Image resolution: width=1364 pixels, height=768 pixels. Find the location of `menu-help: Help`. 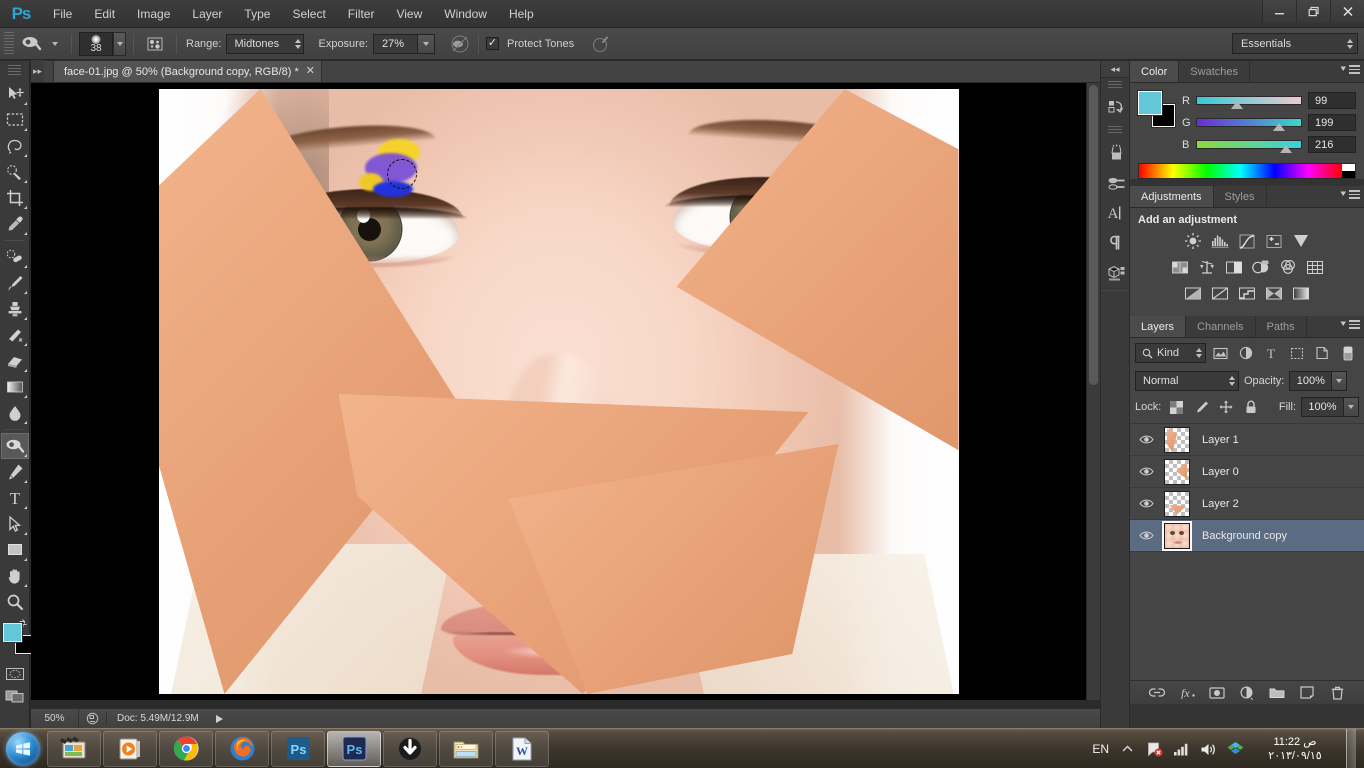

menu-help: Help is located at coordinates (521, 14).